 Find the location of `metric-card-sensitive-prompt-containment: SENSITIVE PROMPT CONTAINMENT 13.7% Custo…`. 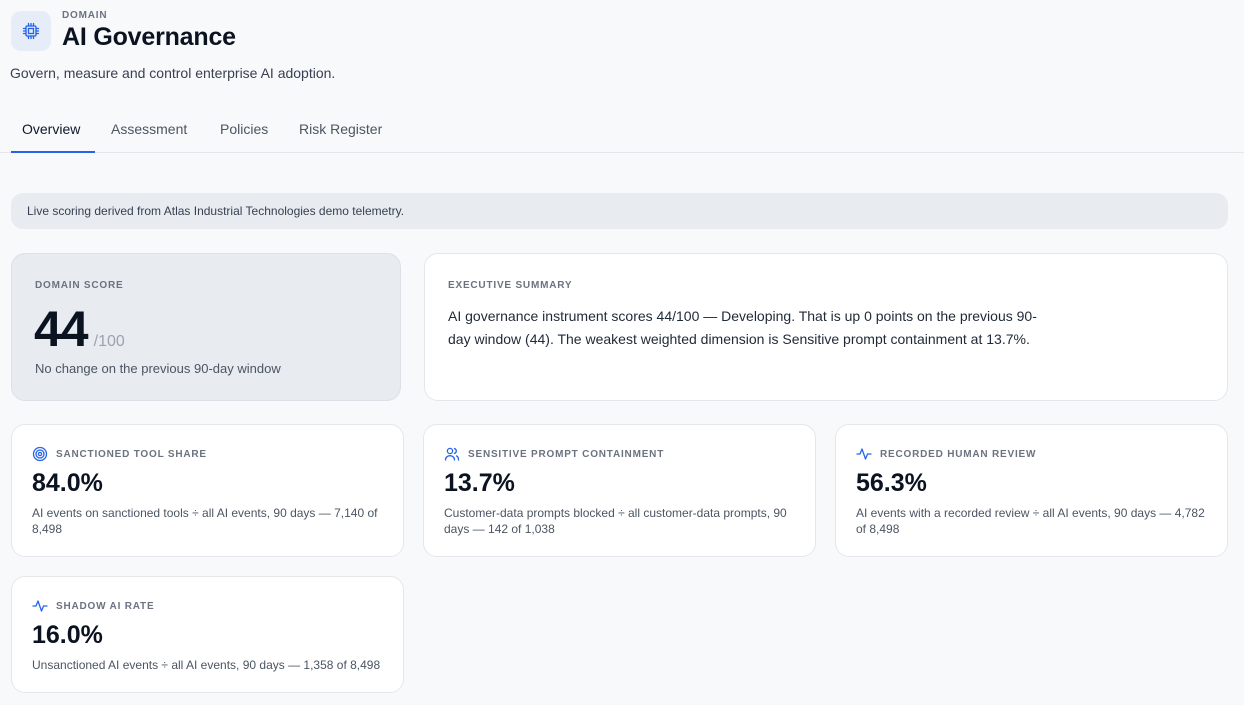

metric-card-sensitive-prompt-containment: SENSITIVE PROMPT CONTAINMENT 13.7% Custo… is located at coordinates (619, 490).